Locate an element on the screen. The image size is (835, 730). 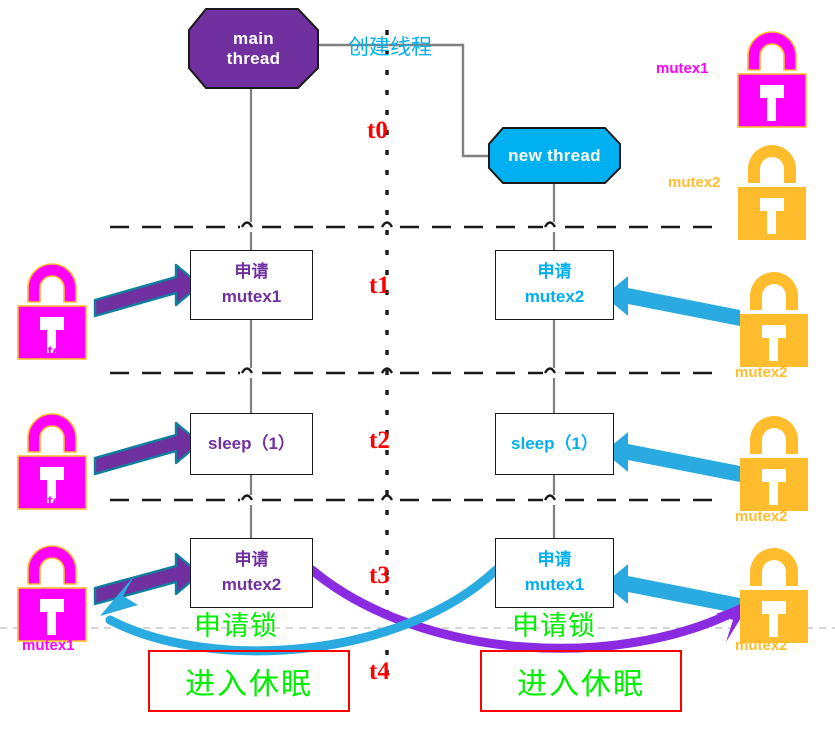
create-thread-connector is located at coordinates (403, 100).